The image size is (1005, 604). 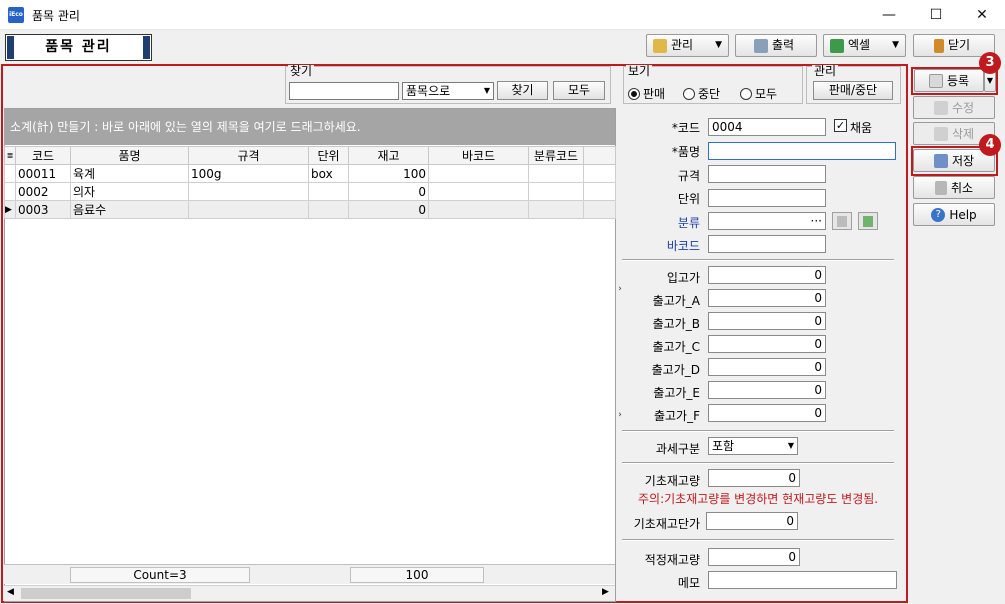 What do you see at coordinates (767, 221) in the screenshot?
I see `category-input: ···` at bounding box center [767, 221].